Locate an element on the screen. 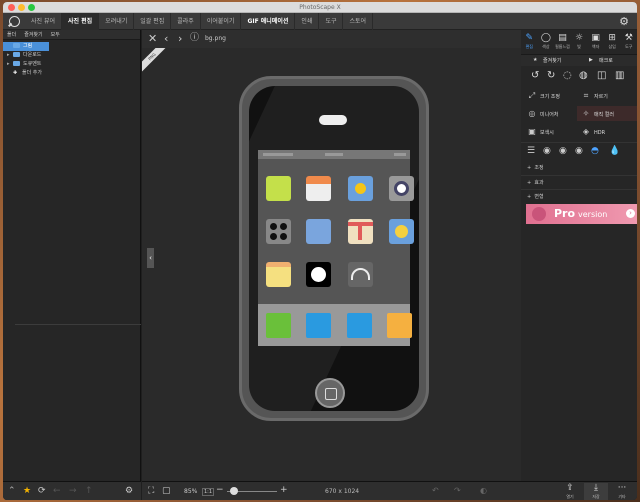 The height and width of the screenshot is (502, 640). tool-frame: ▣ 액자 is located at coordinates (595, 42).